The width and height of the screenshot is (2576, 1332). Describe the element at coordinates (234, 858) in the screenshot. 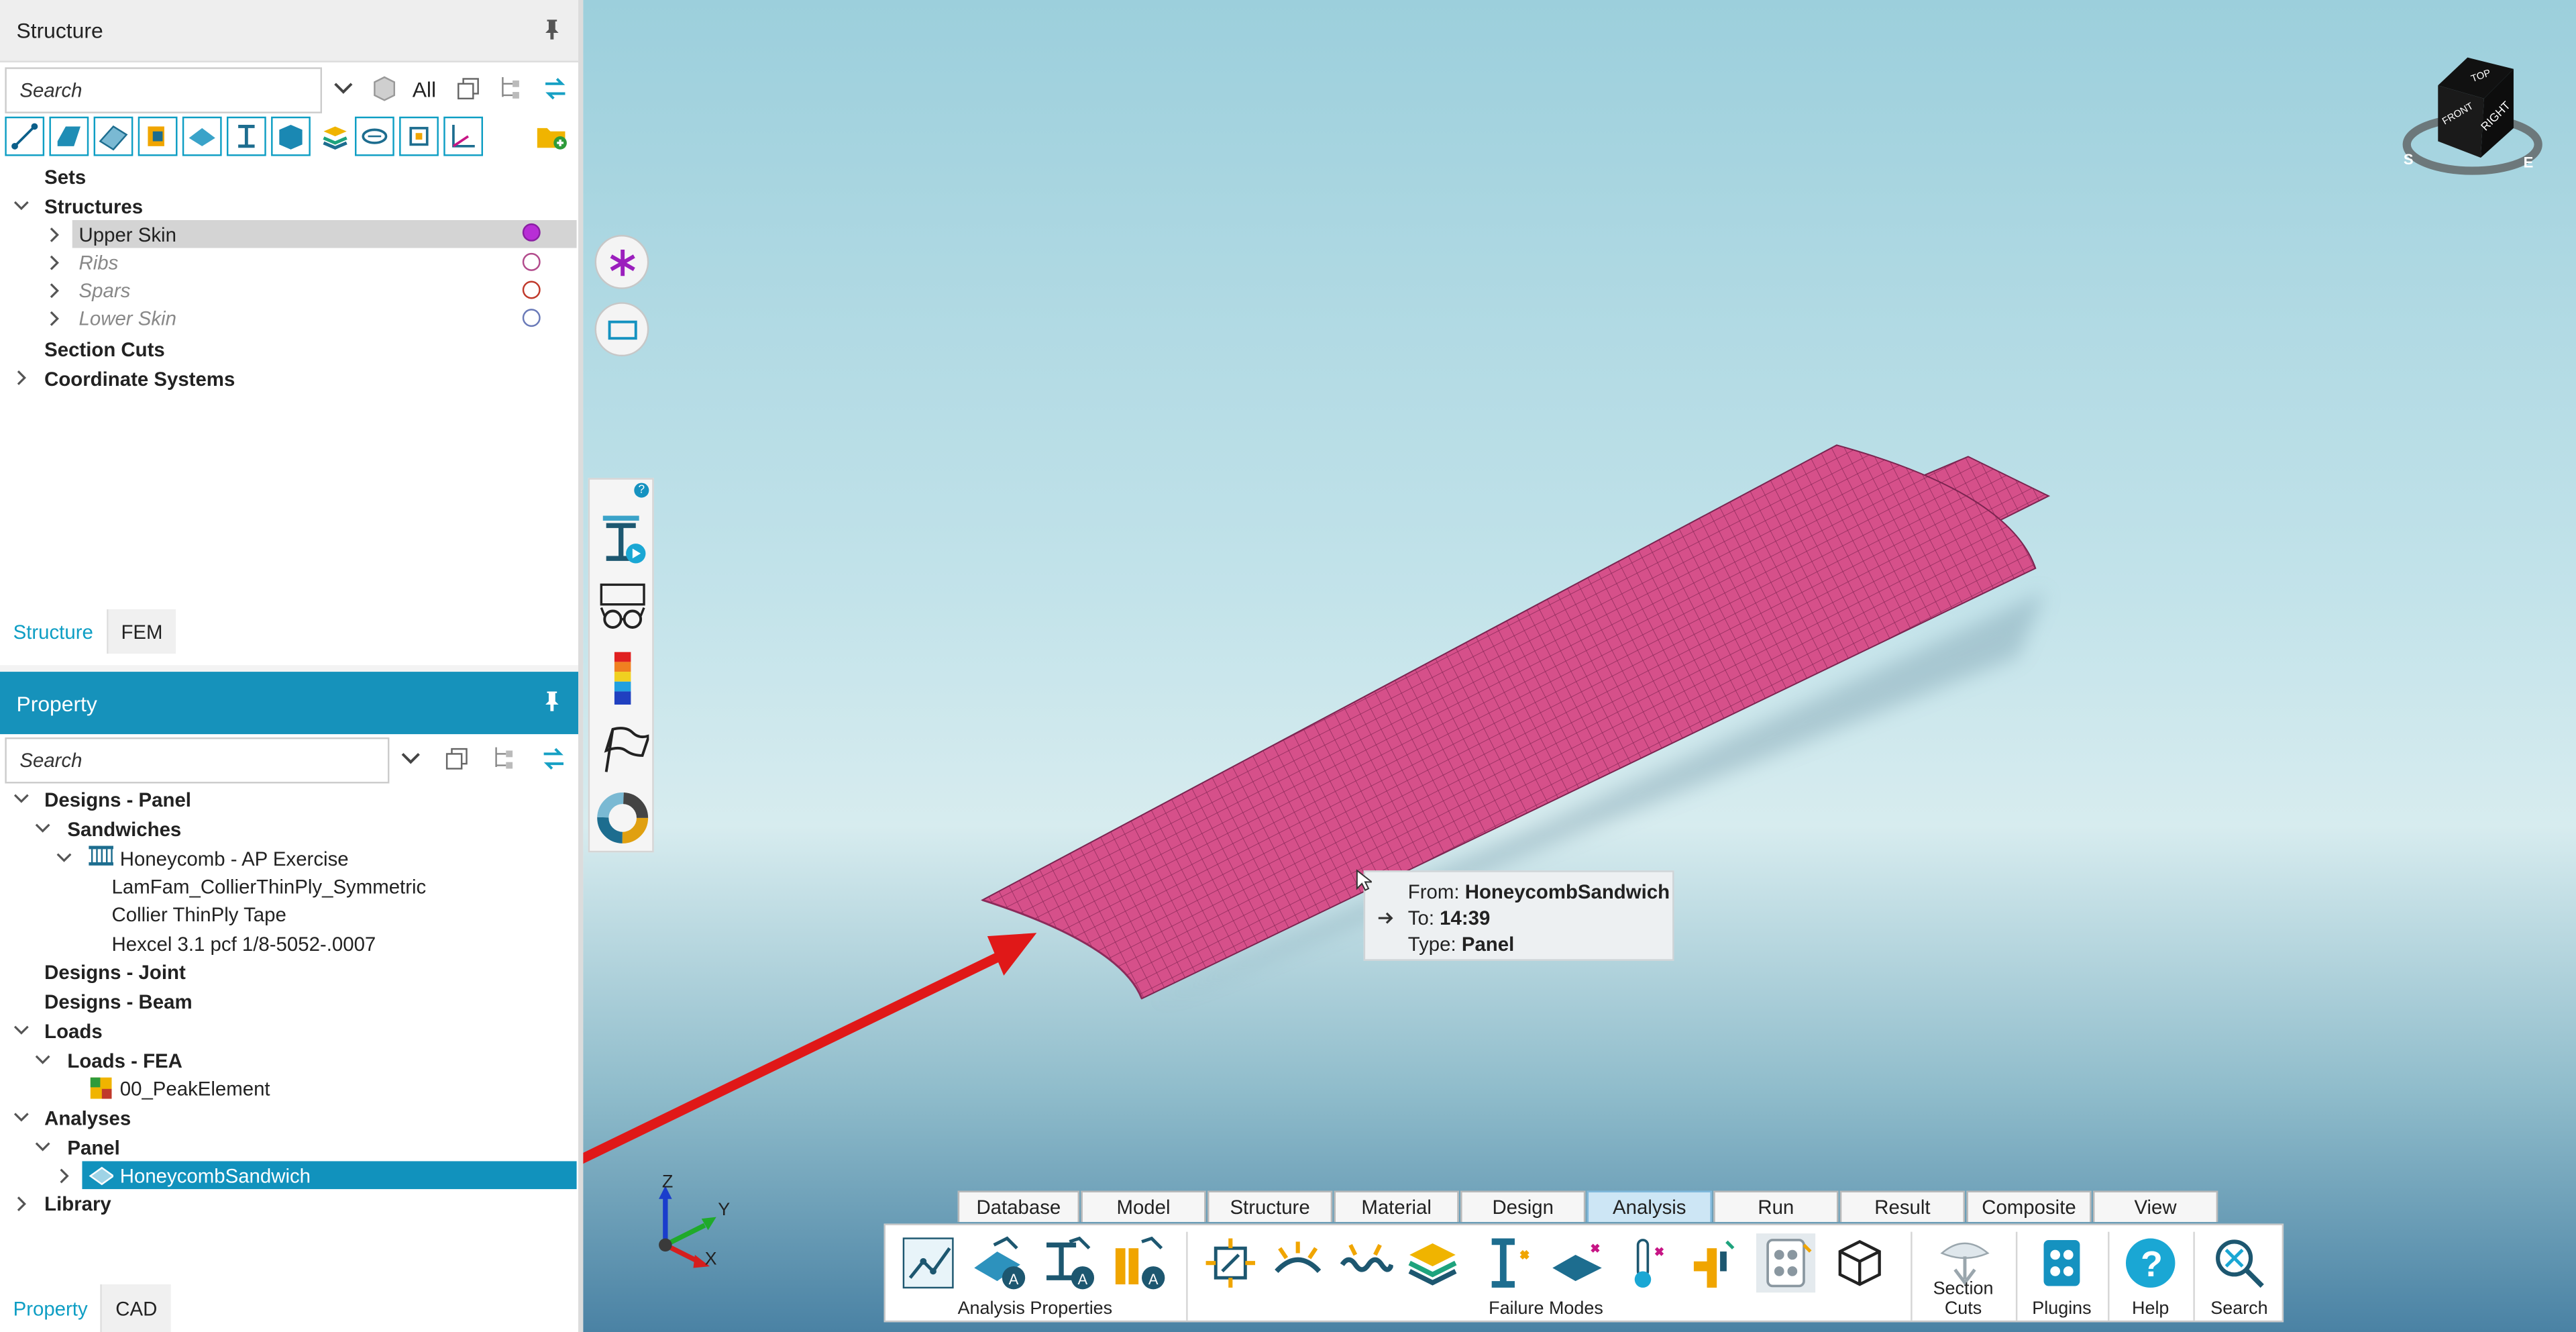

I see `tree-item-honeycomb-ap-exercise: Honeycomb - AP Exercise` at that location.